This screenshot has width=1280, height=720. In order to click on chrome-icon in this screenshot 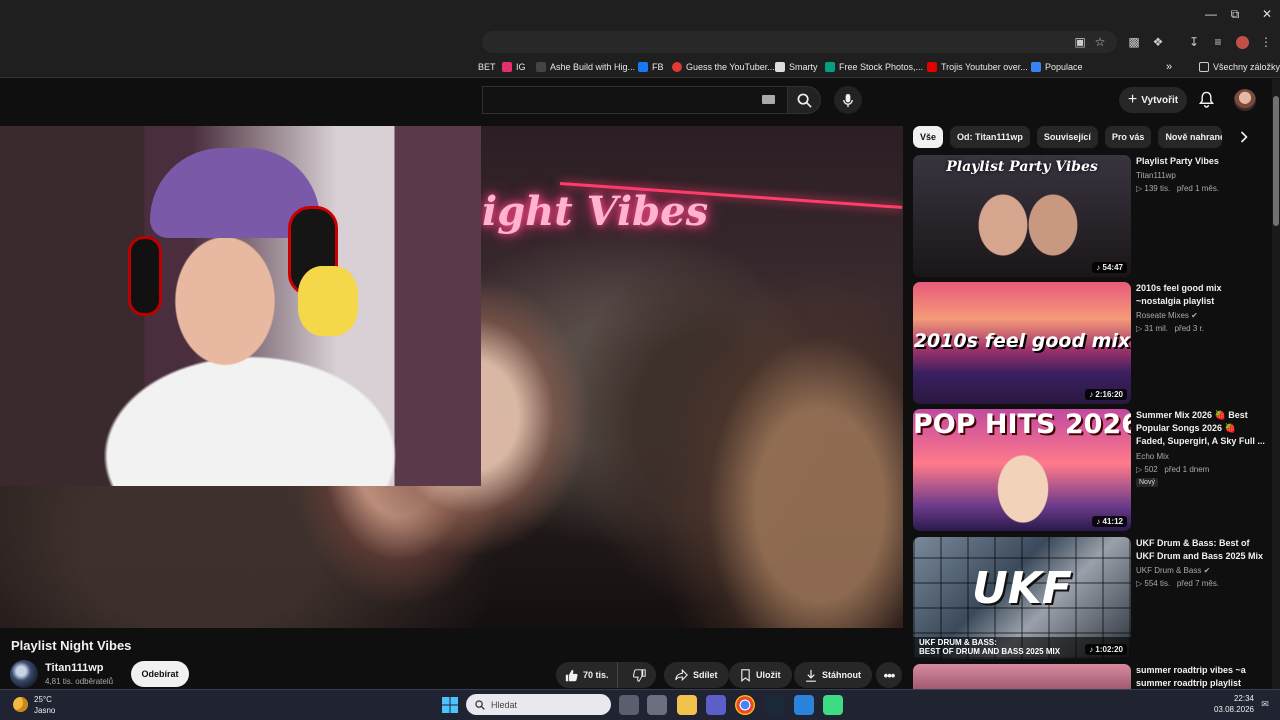, I will do `click(745, 705)`.